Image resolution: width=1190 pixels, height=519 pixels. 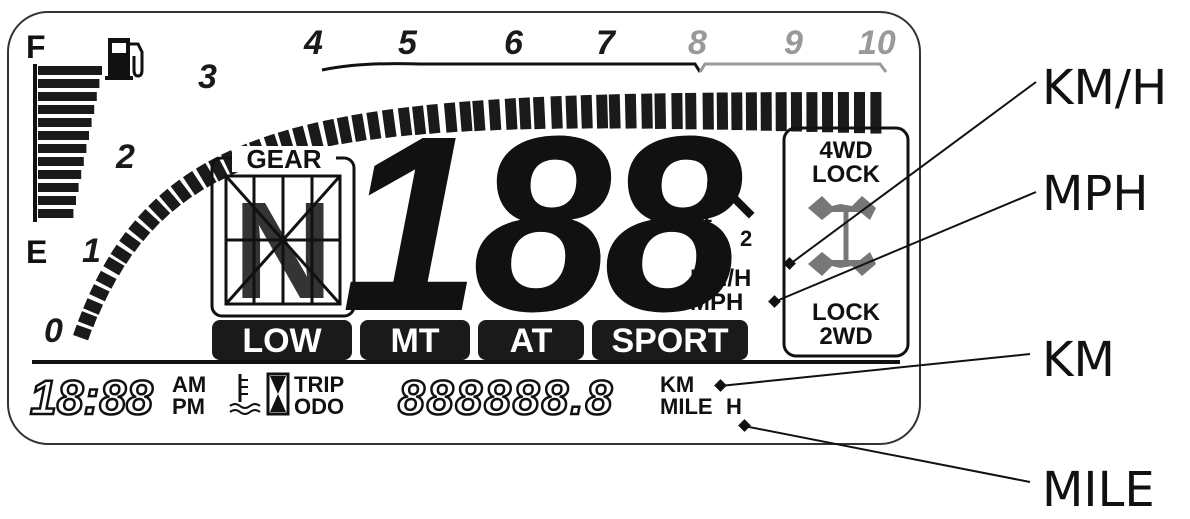 I want to click on mode-chip-mt: MT, so click(x=414, y=341).